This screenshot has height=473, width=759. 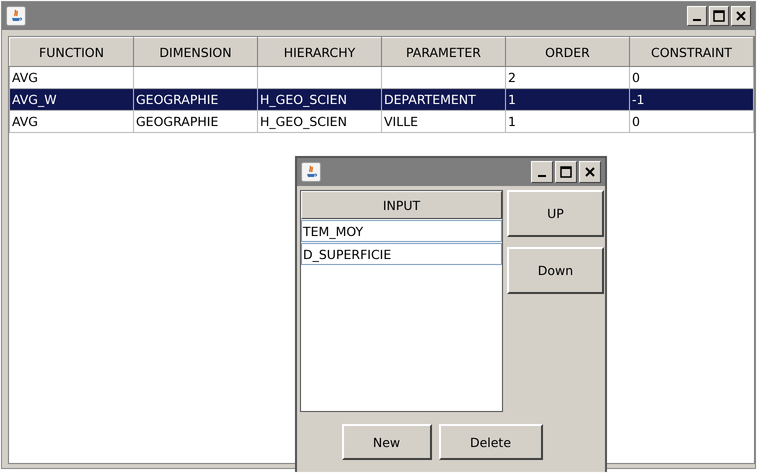 I want to click on table-cell: 0, so click(x=692, y=121).